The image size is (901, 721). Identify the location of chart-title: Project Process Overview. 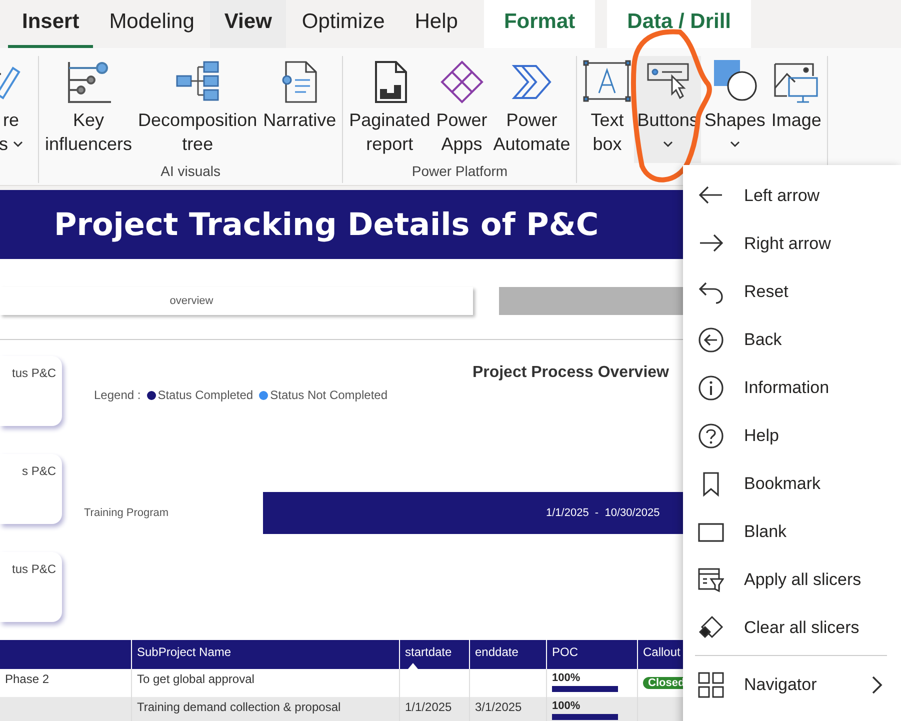
(570, 373).